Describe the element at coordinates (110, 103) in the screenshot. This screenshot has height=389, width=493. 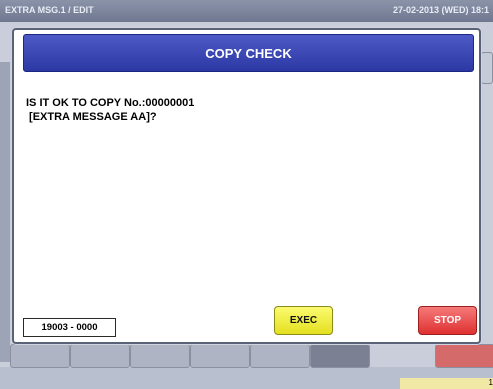
I see `message-line-1: IS IT OK TO COPY No.:00000001` at that location.